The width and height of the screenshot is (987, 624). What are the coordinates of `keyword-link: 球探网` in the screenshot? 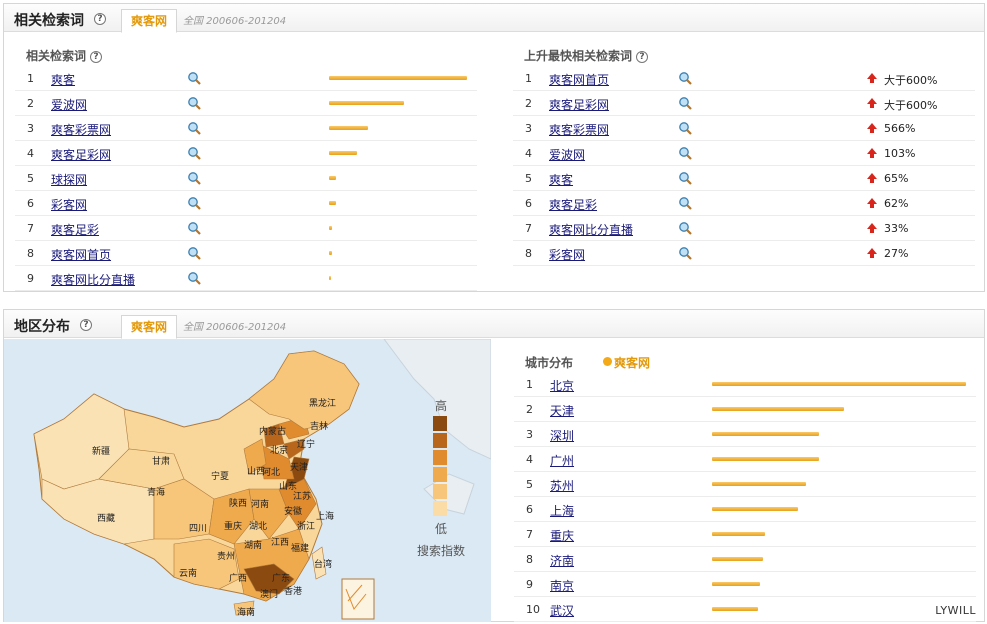 It's located at (69, 179).